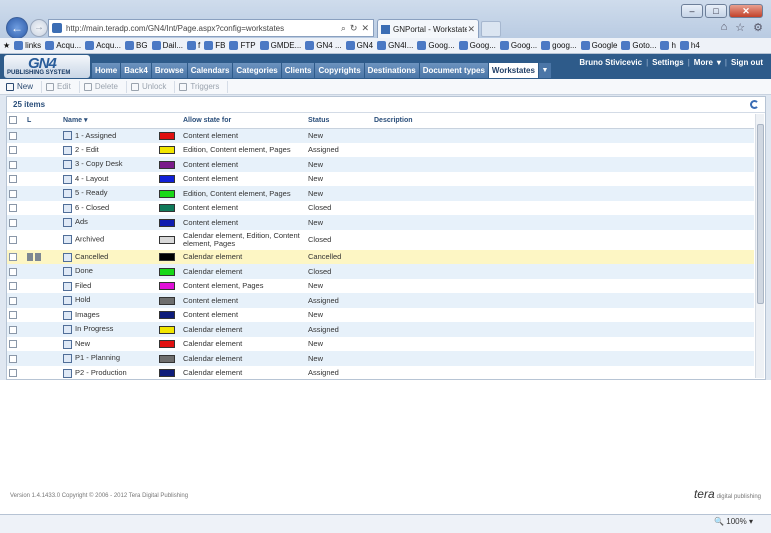 This screenshot has width=771, height=533. What do you see at coordinates (193, 45) in the screenshot?
I see `favorite-link: f` at bounding box center [193, 45].